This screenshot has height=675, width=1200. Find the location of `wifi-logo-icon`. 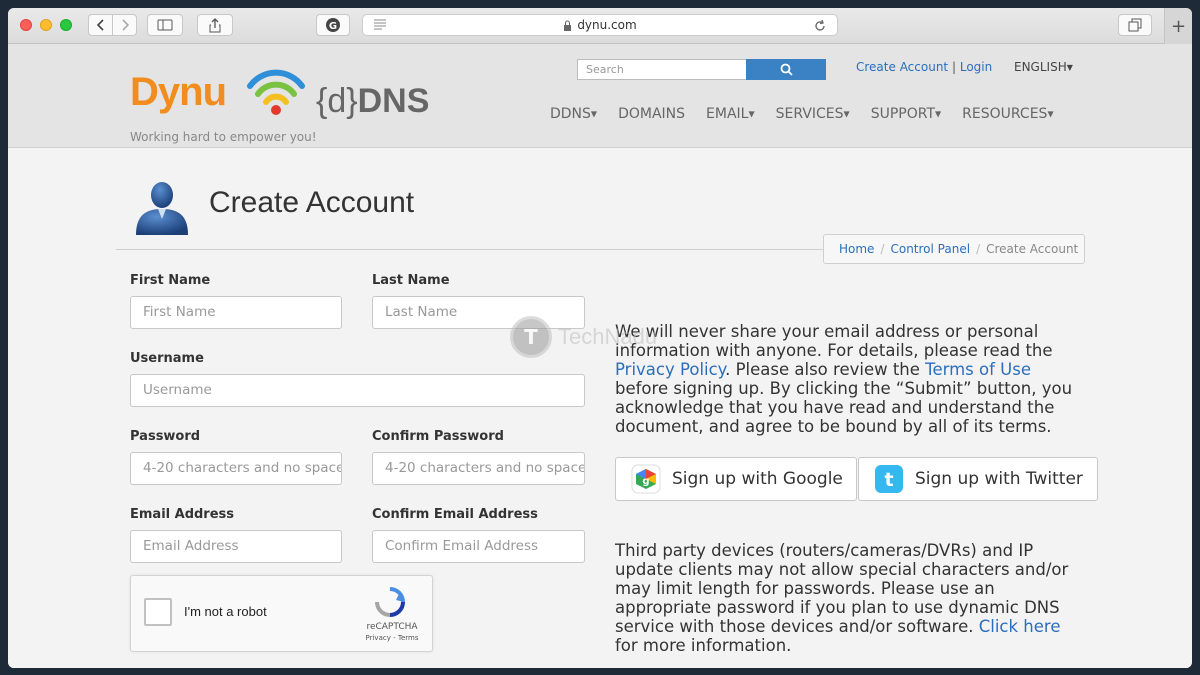

wifi-logo-icon is located at coordinates (276, 92).